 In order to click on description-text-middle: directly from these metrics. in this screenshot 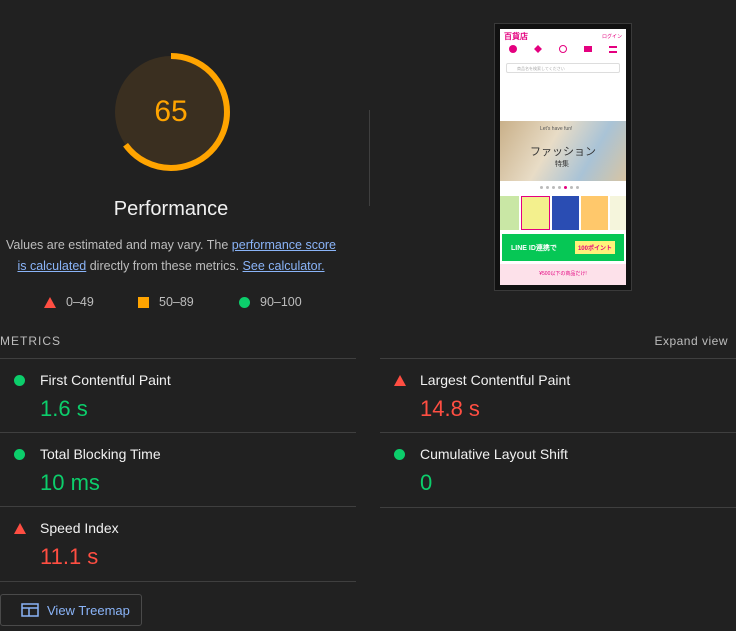, I will do `click(164, 266)`.